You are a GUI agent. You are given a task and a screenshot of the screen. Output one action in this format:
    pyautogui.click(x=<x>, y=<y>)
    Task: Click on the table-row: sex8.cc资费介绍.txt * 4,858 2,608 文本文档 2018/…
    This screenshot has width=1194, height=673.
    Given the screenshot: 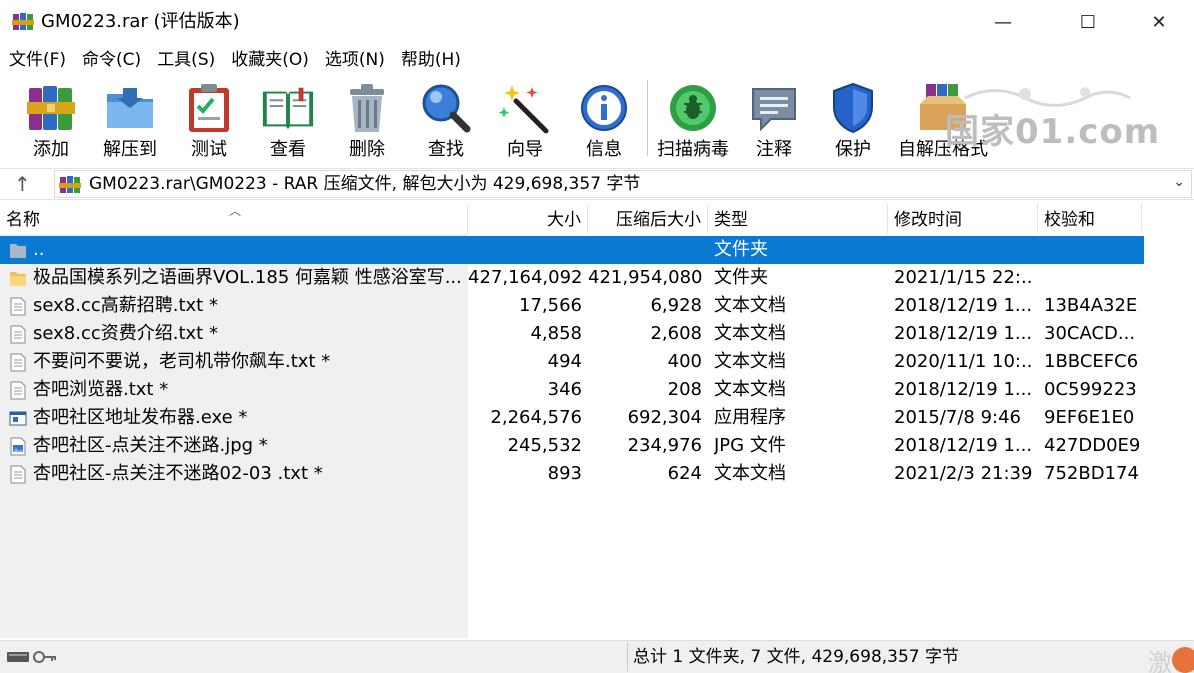 What is the action you would take?
    pyautogui.click(x=572, y=334)
    